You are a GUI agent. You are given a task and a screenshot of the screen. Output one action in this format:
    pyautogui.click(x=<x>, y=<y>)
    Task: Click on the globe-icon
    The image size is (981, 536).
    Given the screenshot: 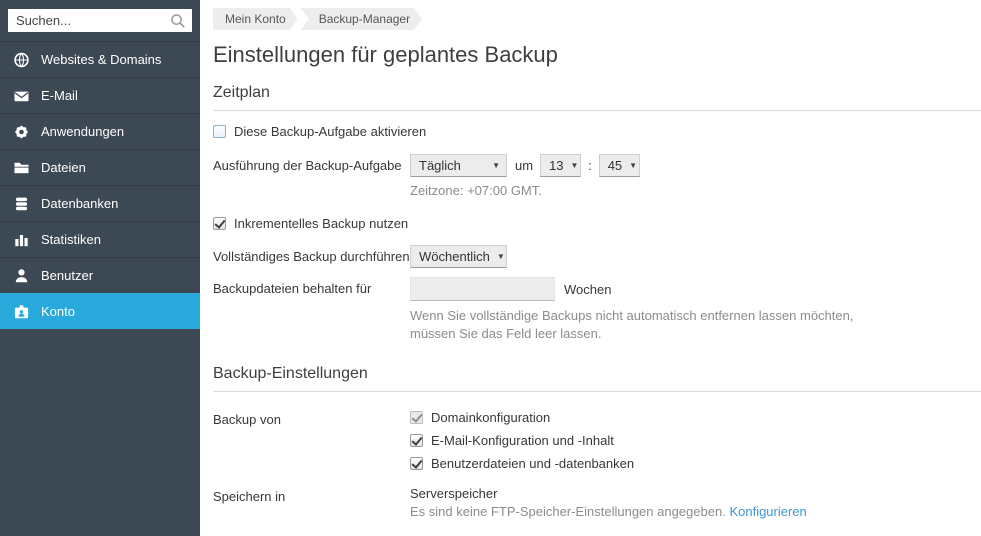 What is the action you would take?
    pyautogui.click(x=21, y=60)
    